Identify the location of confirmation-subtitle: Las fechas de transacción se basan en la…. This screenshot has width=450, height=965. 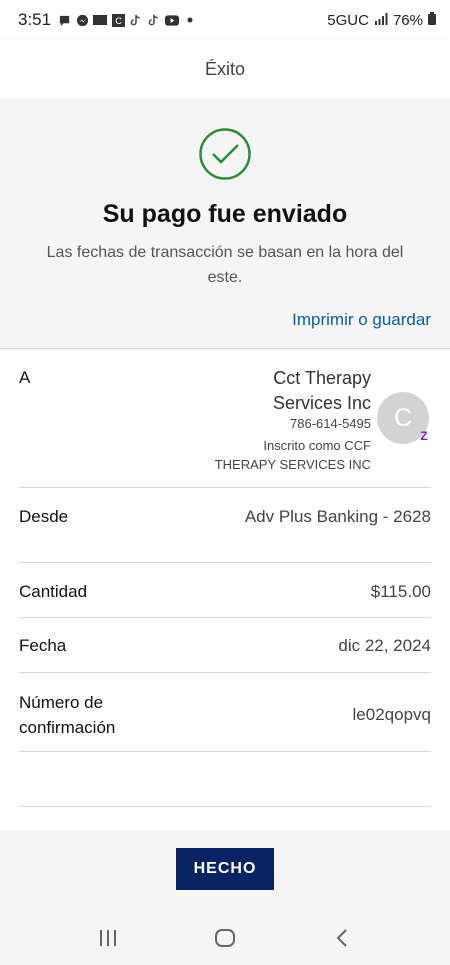
(225, 265).